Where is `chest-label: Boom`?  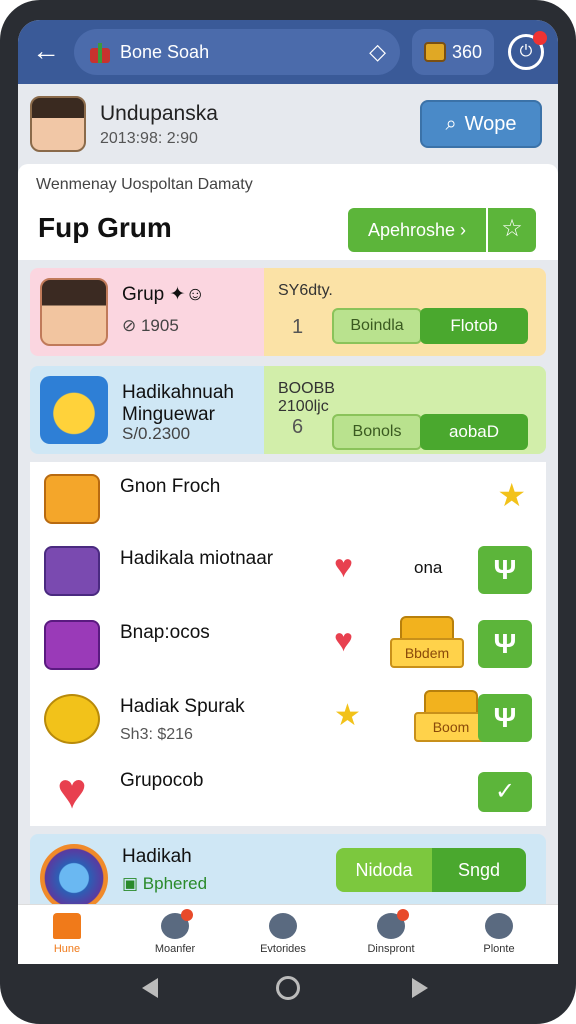
chest-label: Boom is located at coordinates (451, 727).